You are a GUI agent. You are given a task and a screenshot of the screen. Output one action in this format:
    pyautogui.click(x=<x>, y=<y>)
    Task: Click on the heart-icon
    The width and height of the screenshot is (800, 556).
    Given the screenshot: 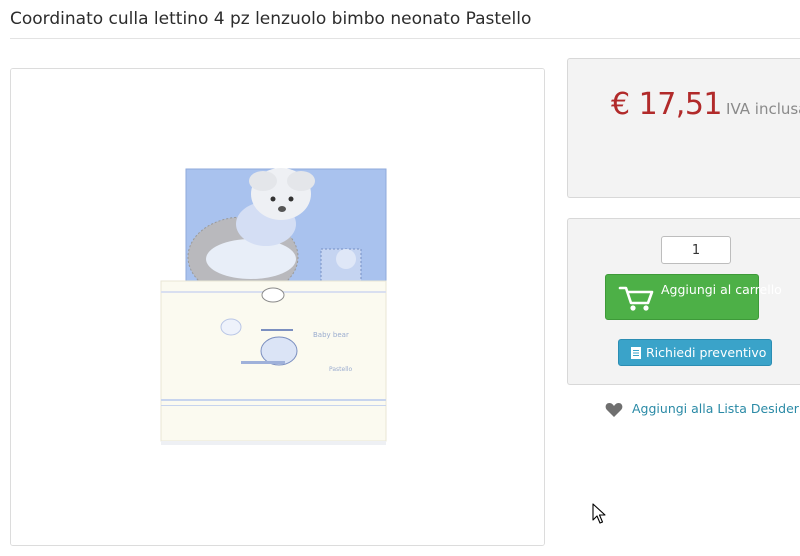 What is the action you would take?
    pyautogui.click(x=614, y=410)
    